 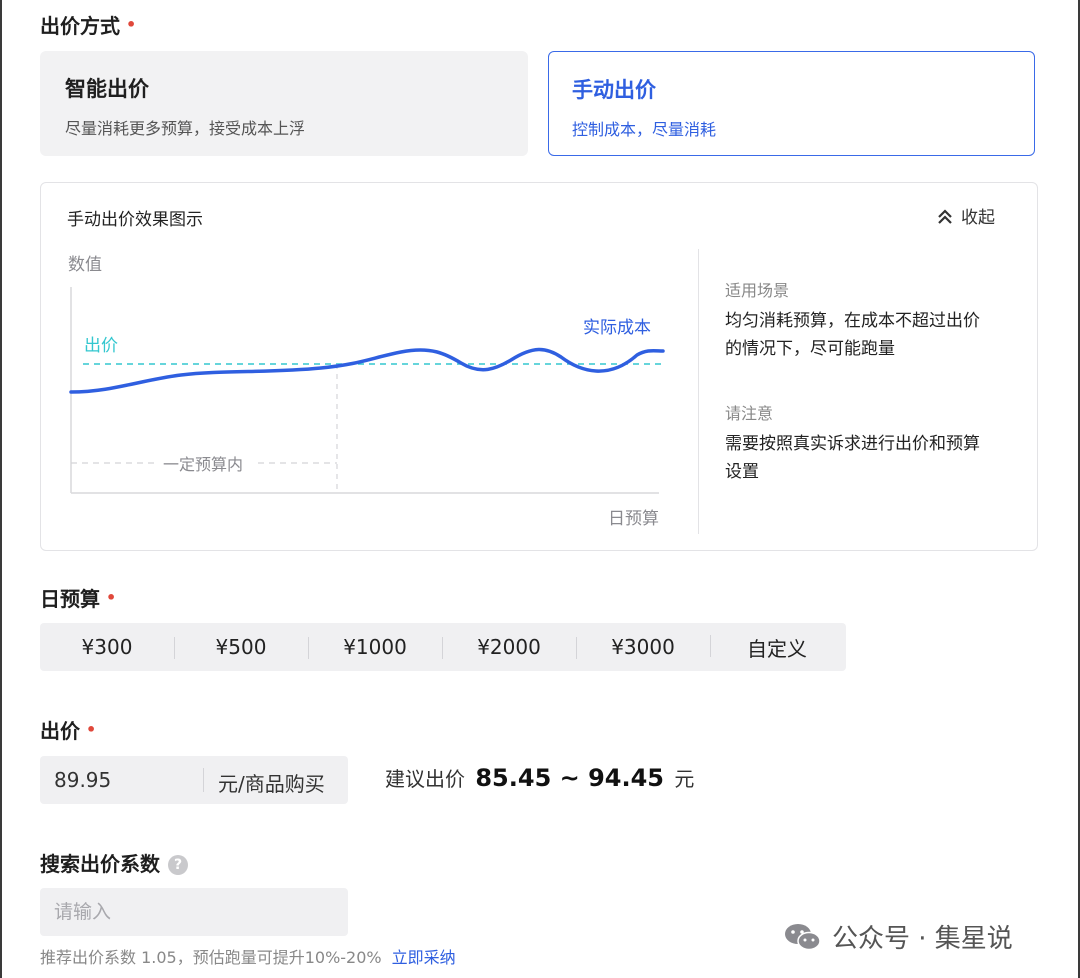 What do you see at coordinates (945, 216) in the screenshot?
I see `double-chevron-up-icon` at bounding box center [945, 216].